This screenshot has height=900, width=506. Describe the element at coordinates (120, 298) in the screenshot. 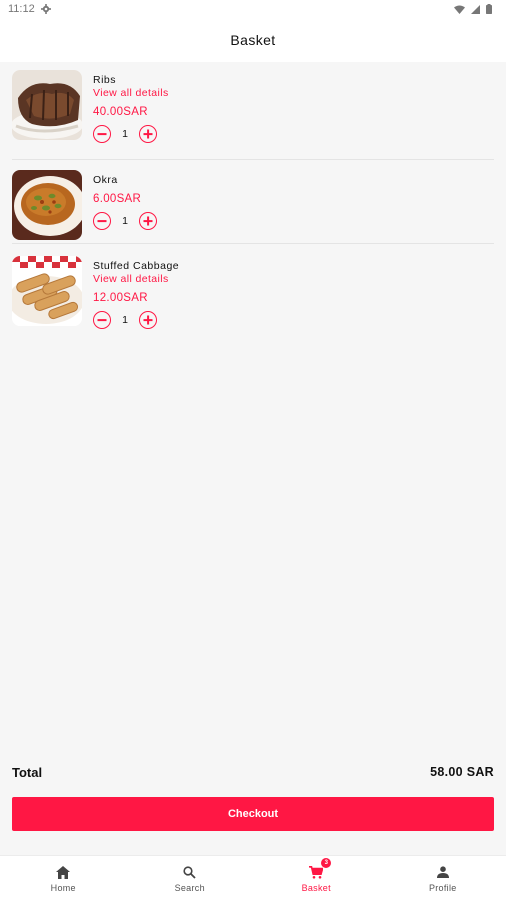

I see `item-price: 12.00SAR` at that location.